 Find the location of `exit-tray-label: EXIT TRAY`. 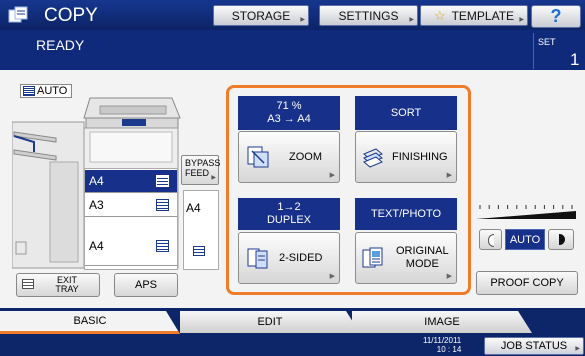

exit-tray-label: EXIT TRAY is located at coordinates (67, 284).